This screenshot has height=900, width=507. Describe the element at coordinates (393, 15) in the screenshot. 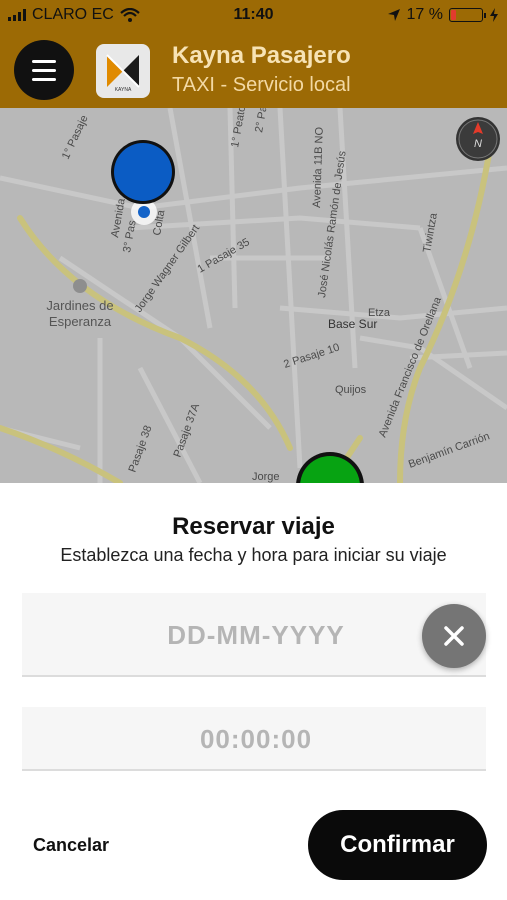

I see `location-arrow-icon` at that location.